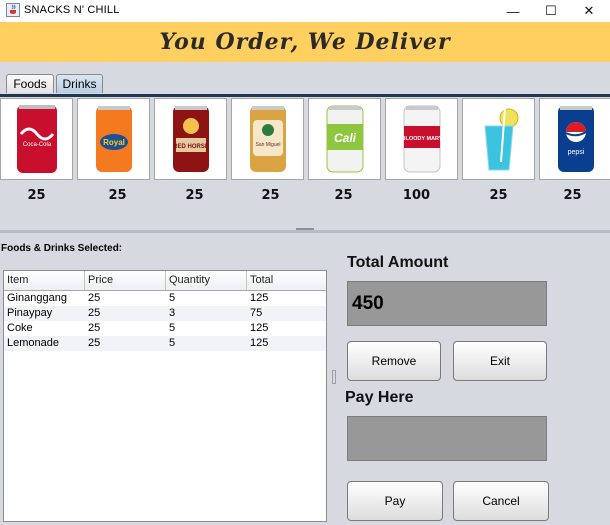  Describe the element at coordinates (270, 195) in the screenshot. I see `price-san-miguel: 25` at that location.